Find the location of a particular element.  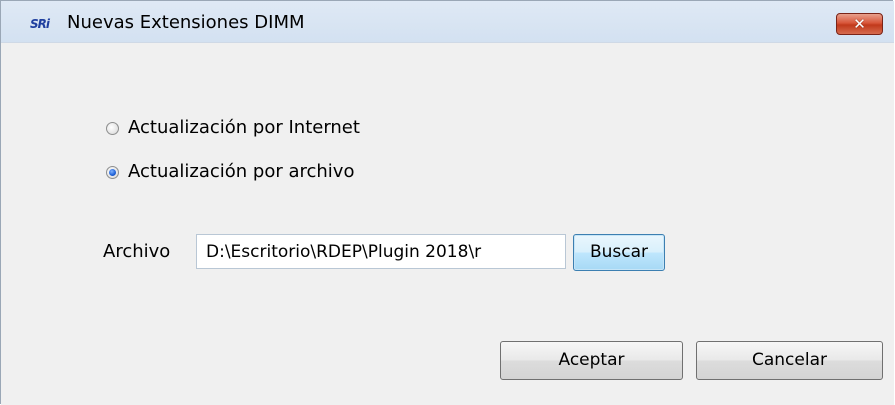

radio-internet is located at coordinates (112, 128).